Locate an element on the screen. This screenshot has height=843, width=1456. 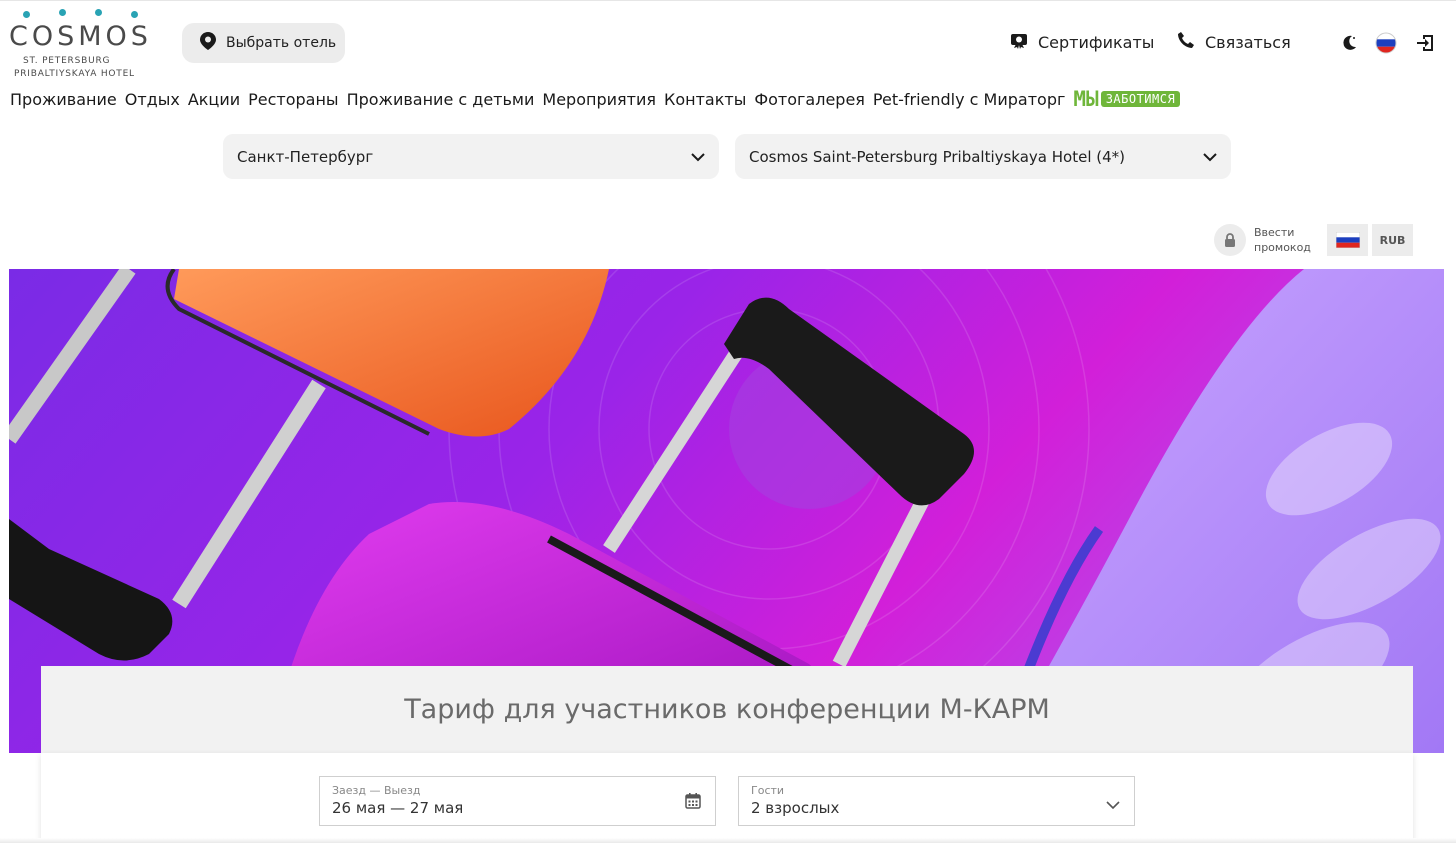
logo-city: ST. PETERSBURG is located at coordinates (67, 61).